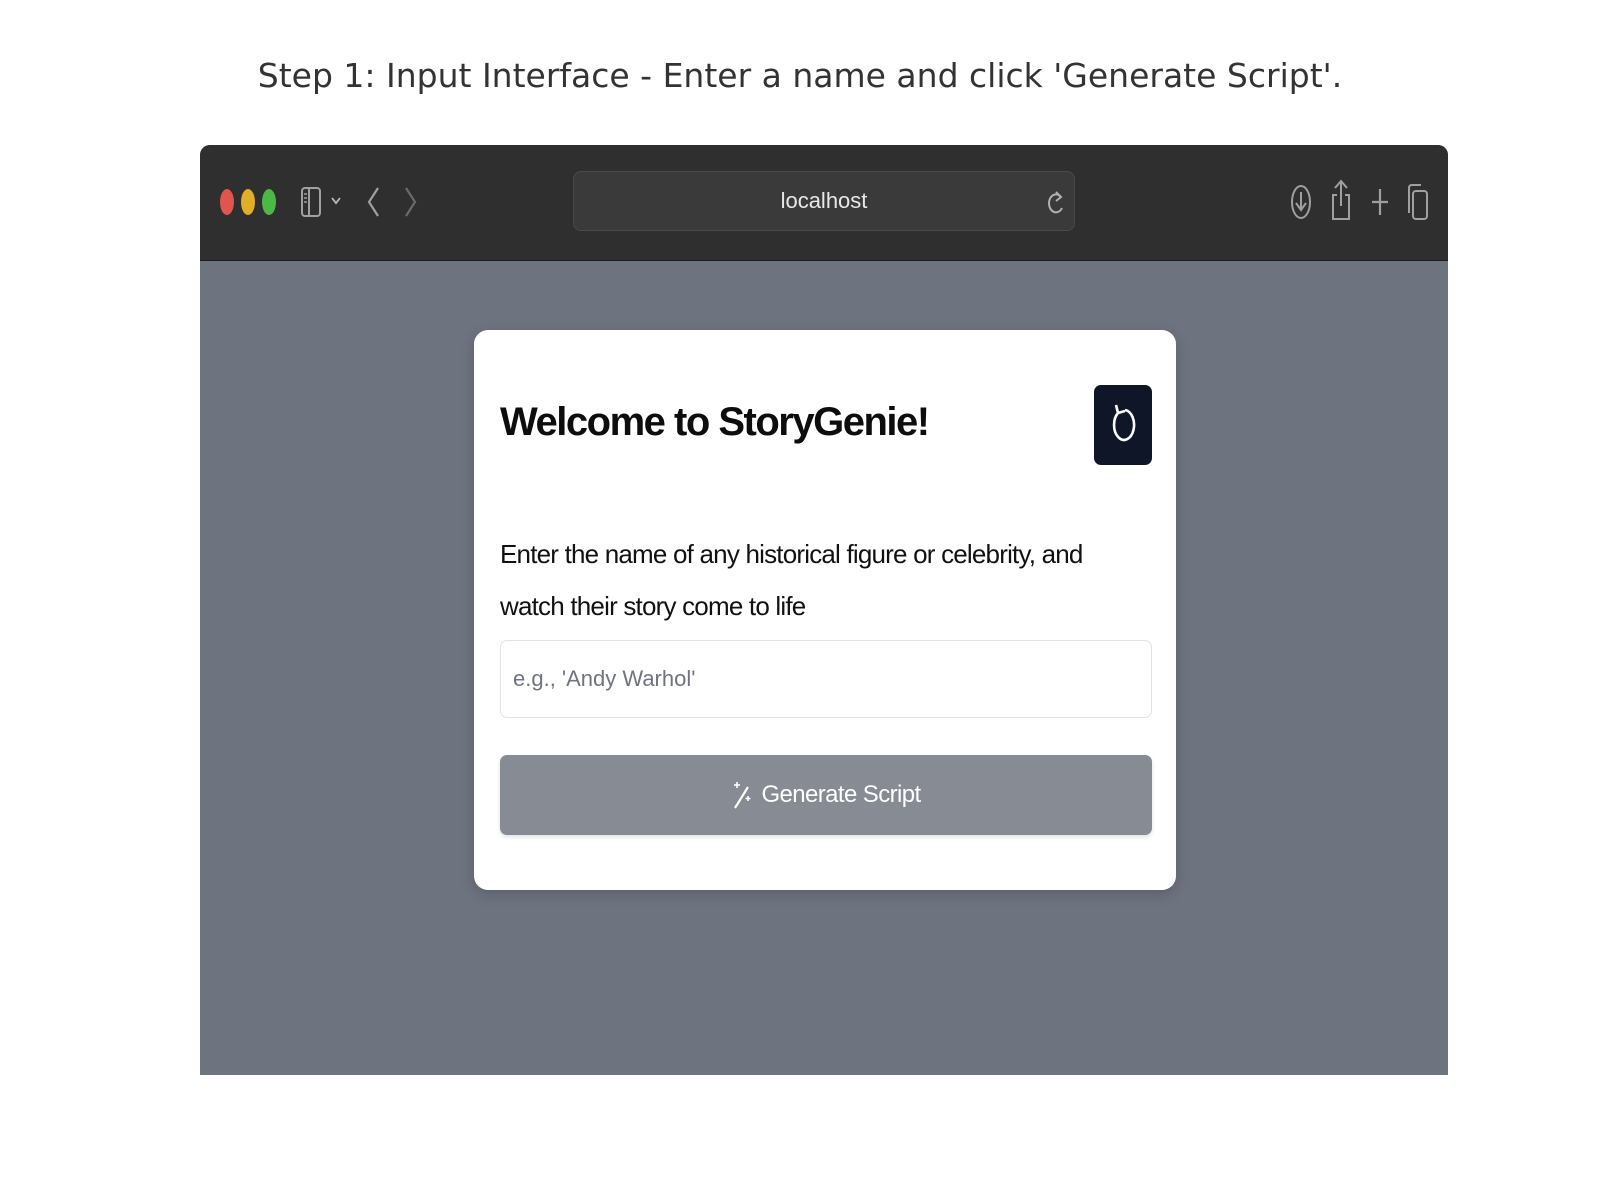  I want to click on generate-script-button: Generate Script, so click(826, 795).